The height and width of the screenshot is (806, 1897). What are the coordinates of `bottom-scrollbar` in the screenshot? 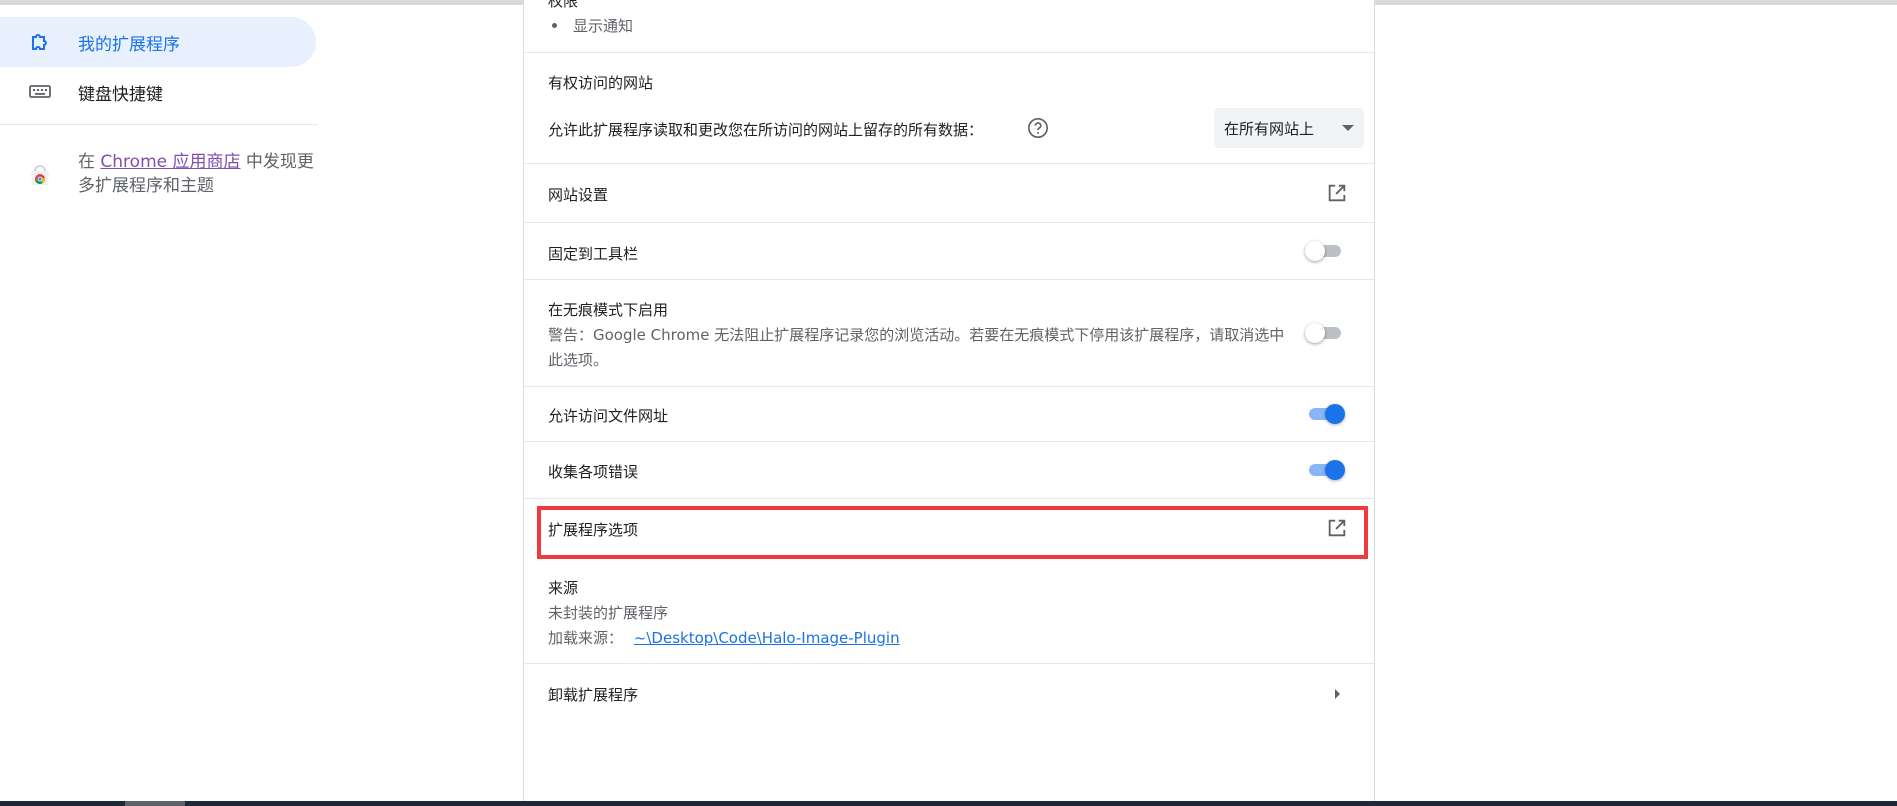 It's located at (948, 803).